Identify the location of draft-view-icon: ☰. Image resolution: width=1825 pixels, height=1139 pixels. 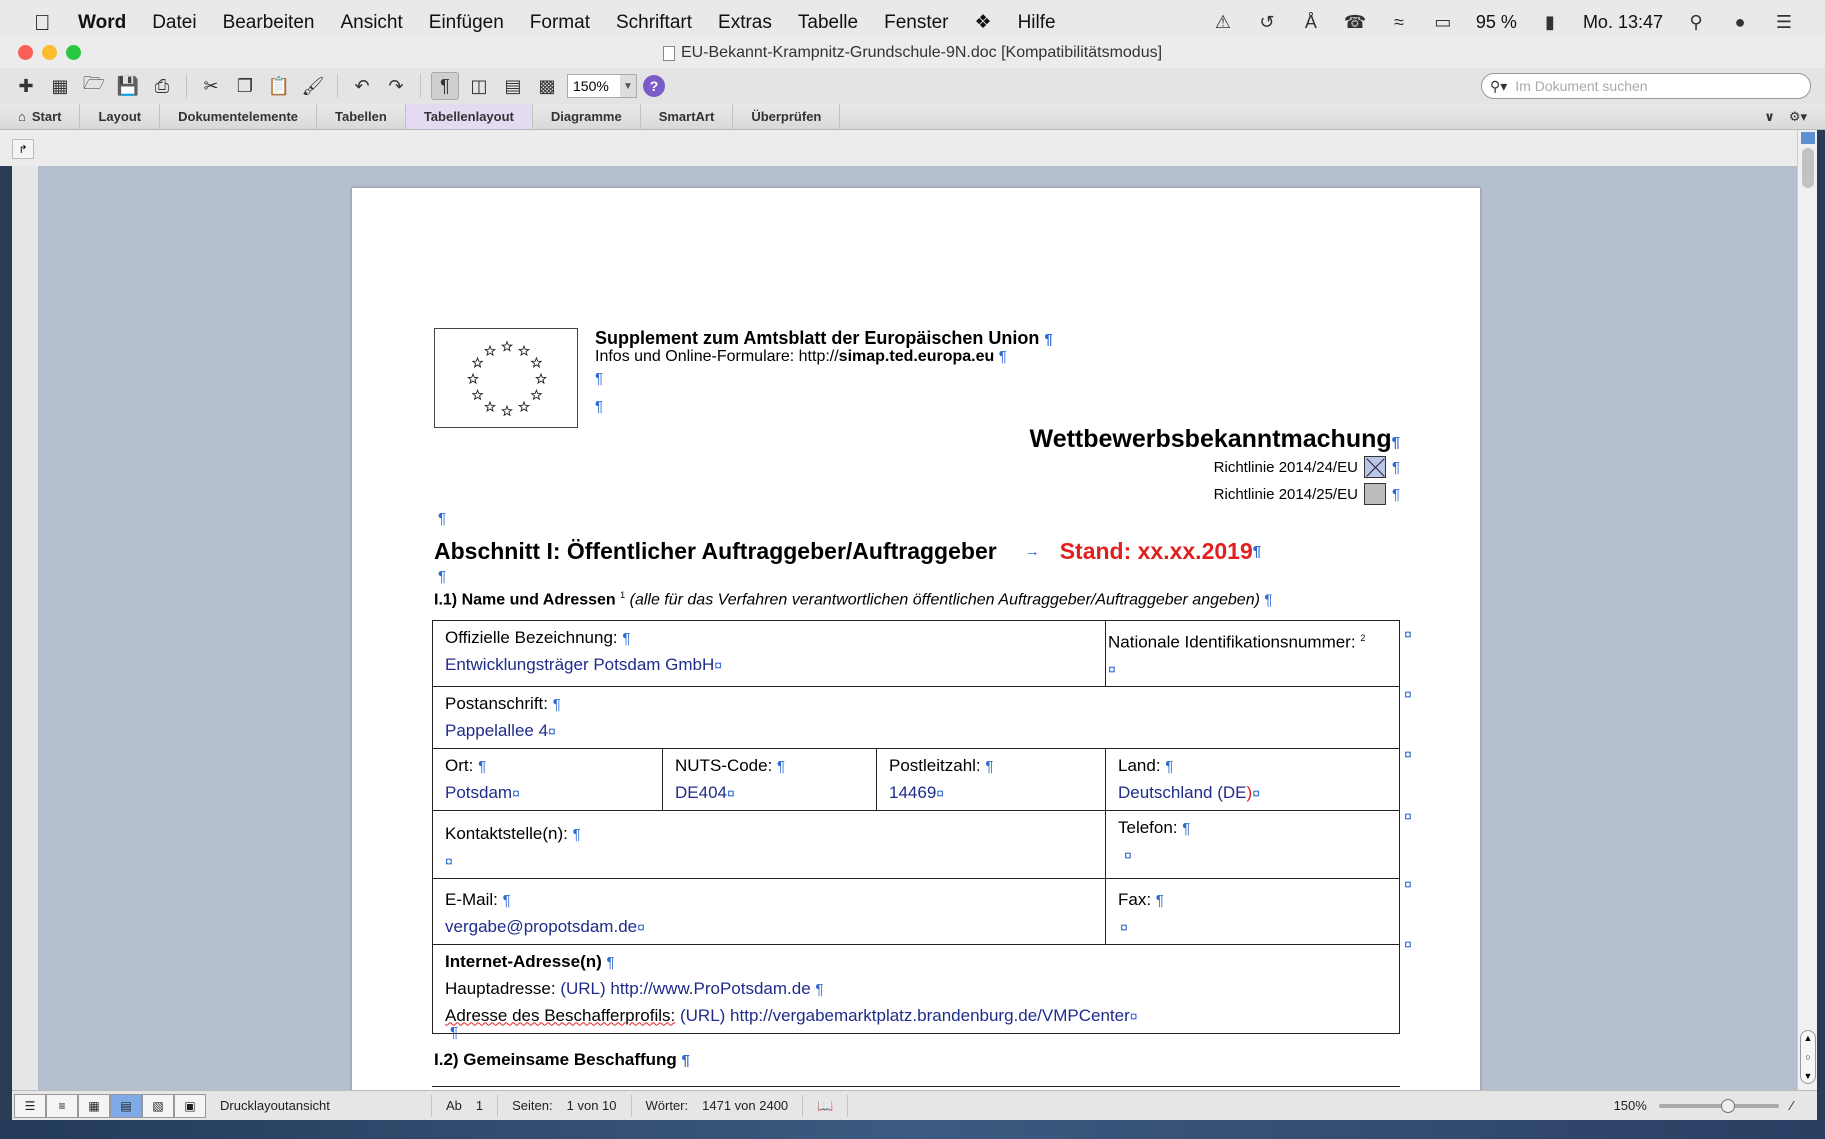
(30, 1105).